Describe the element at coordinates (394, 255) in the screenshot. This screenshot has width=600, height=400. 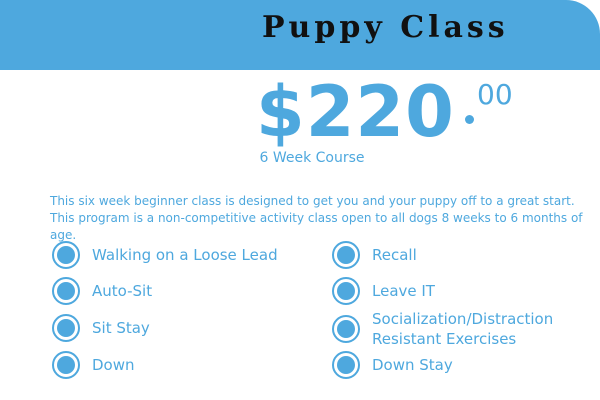
I see `feature-label: Recall` at that location.